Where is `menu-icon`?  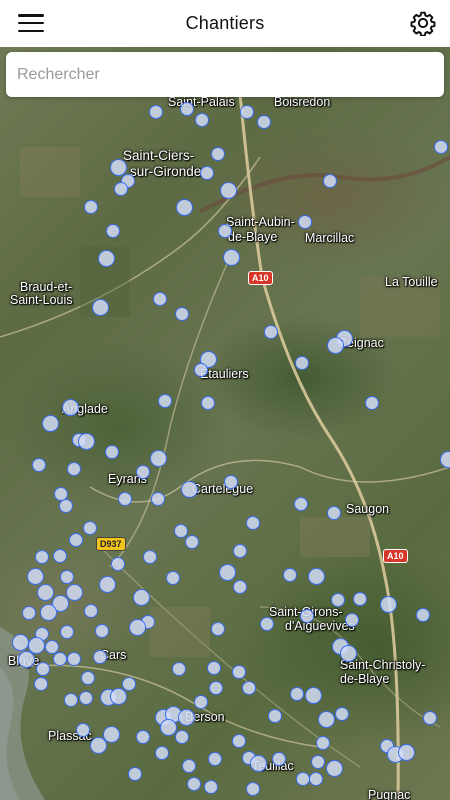
menu-icon is located at coordinates (31, 23).